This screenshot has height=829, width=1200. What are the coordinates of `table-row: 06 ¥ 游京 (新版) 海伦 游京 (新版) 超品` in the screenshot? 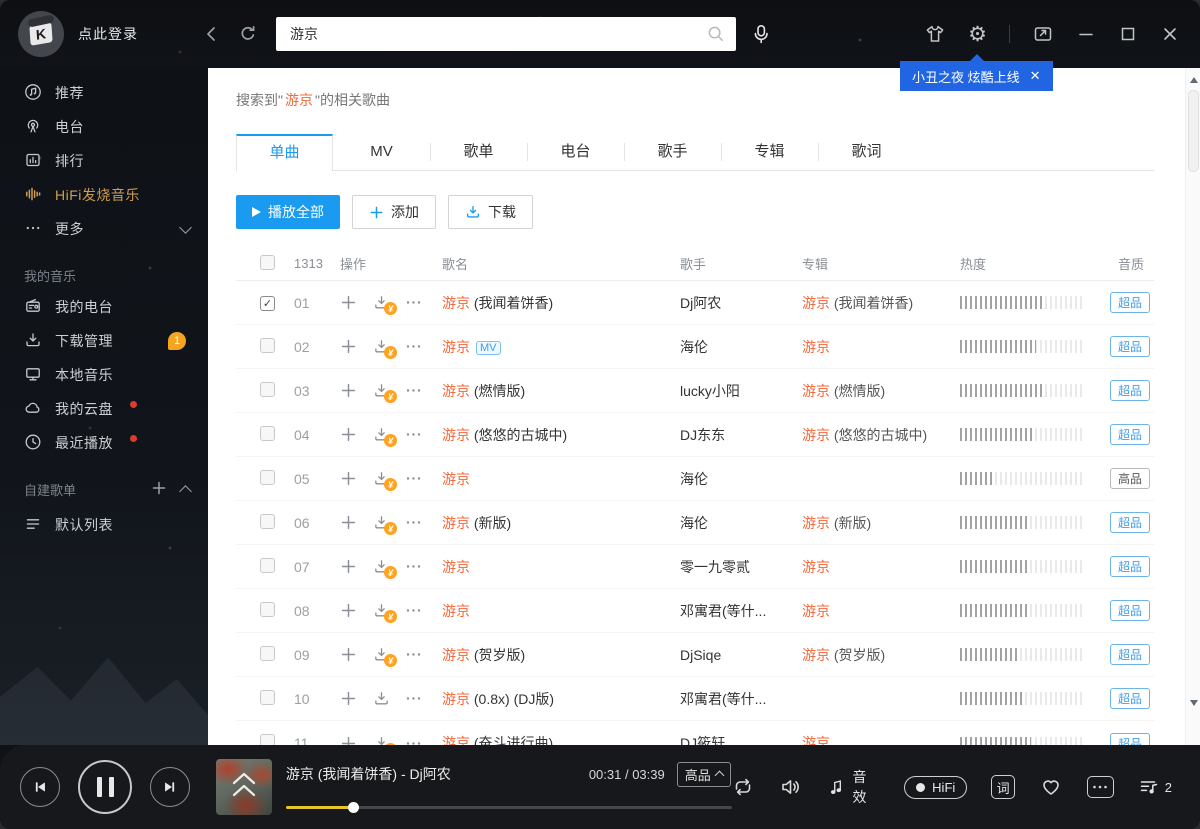 It's located at (695, 523).